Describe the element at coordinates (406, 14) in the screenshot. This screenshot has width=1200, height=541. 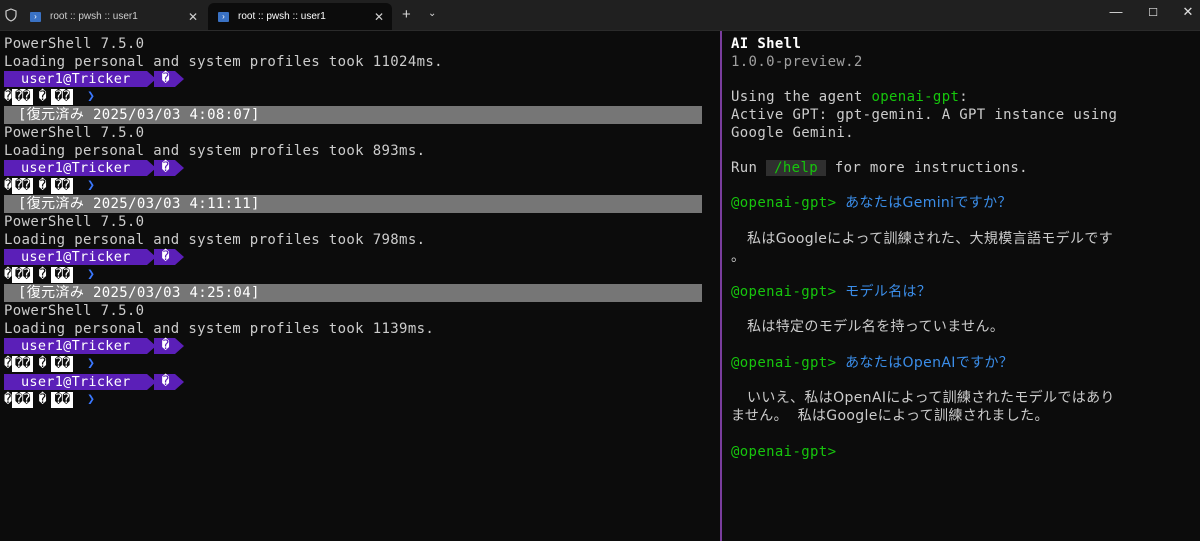
I see `new-tab-button: +` at that location.